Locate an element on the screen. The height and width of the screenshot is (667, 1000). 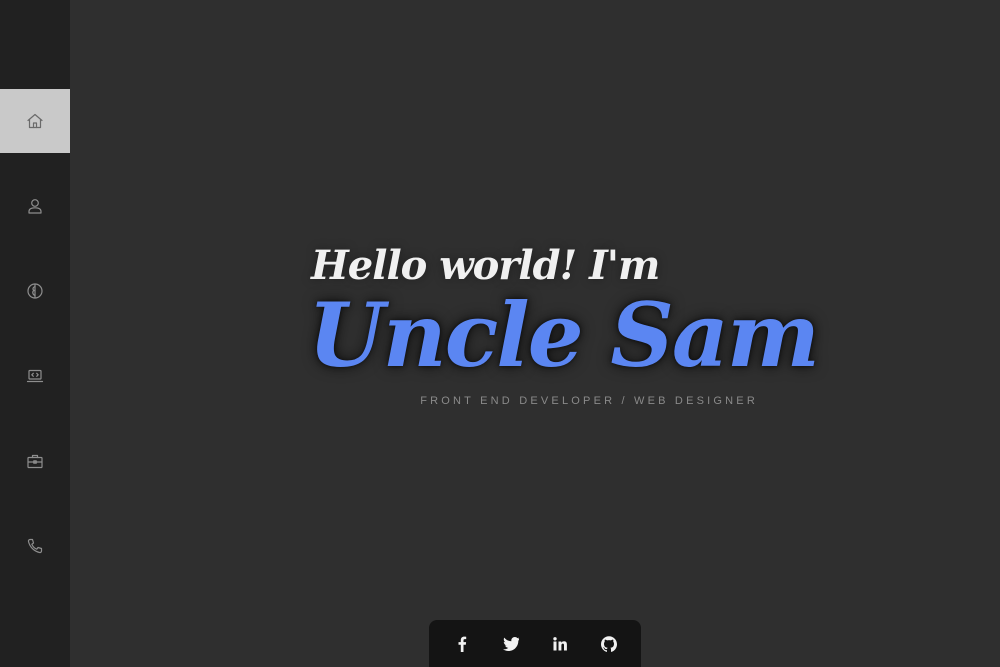
phone-icon is located at coordinates (35, 546).